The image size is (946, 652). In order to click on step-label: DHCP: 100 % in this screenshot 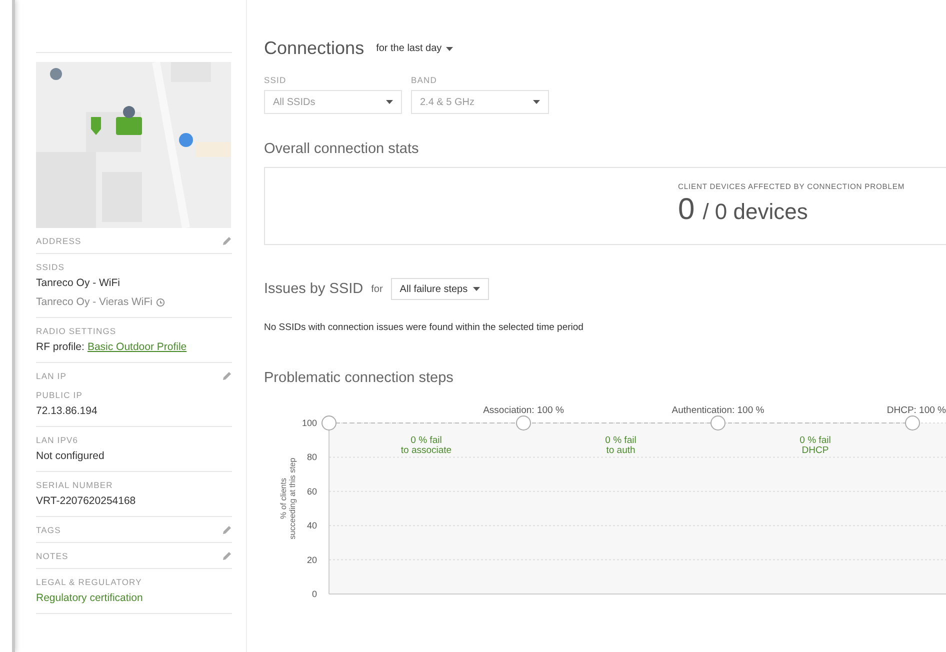, I will do `click(916, 410)`.